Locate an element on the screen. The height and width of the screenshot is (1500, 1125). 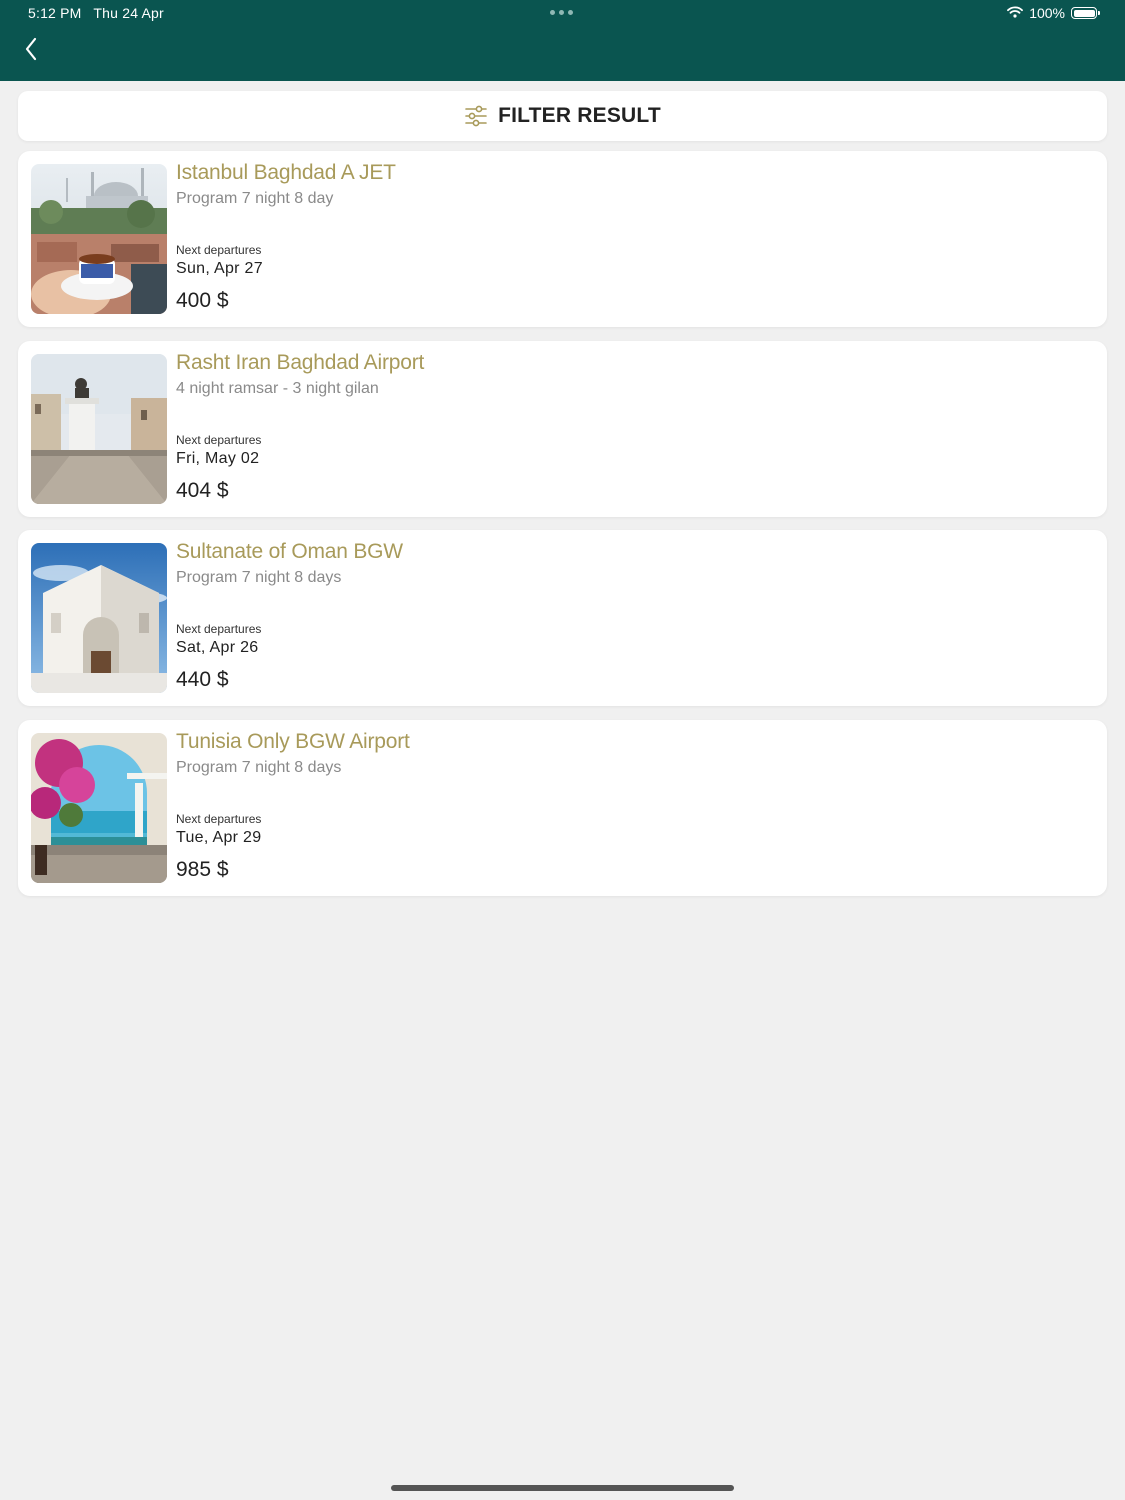
trip-program: Program 7 night 8 day is located at coordinates (255, 198).